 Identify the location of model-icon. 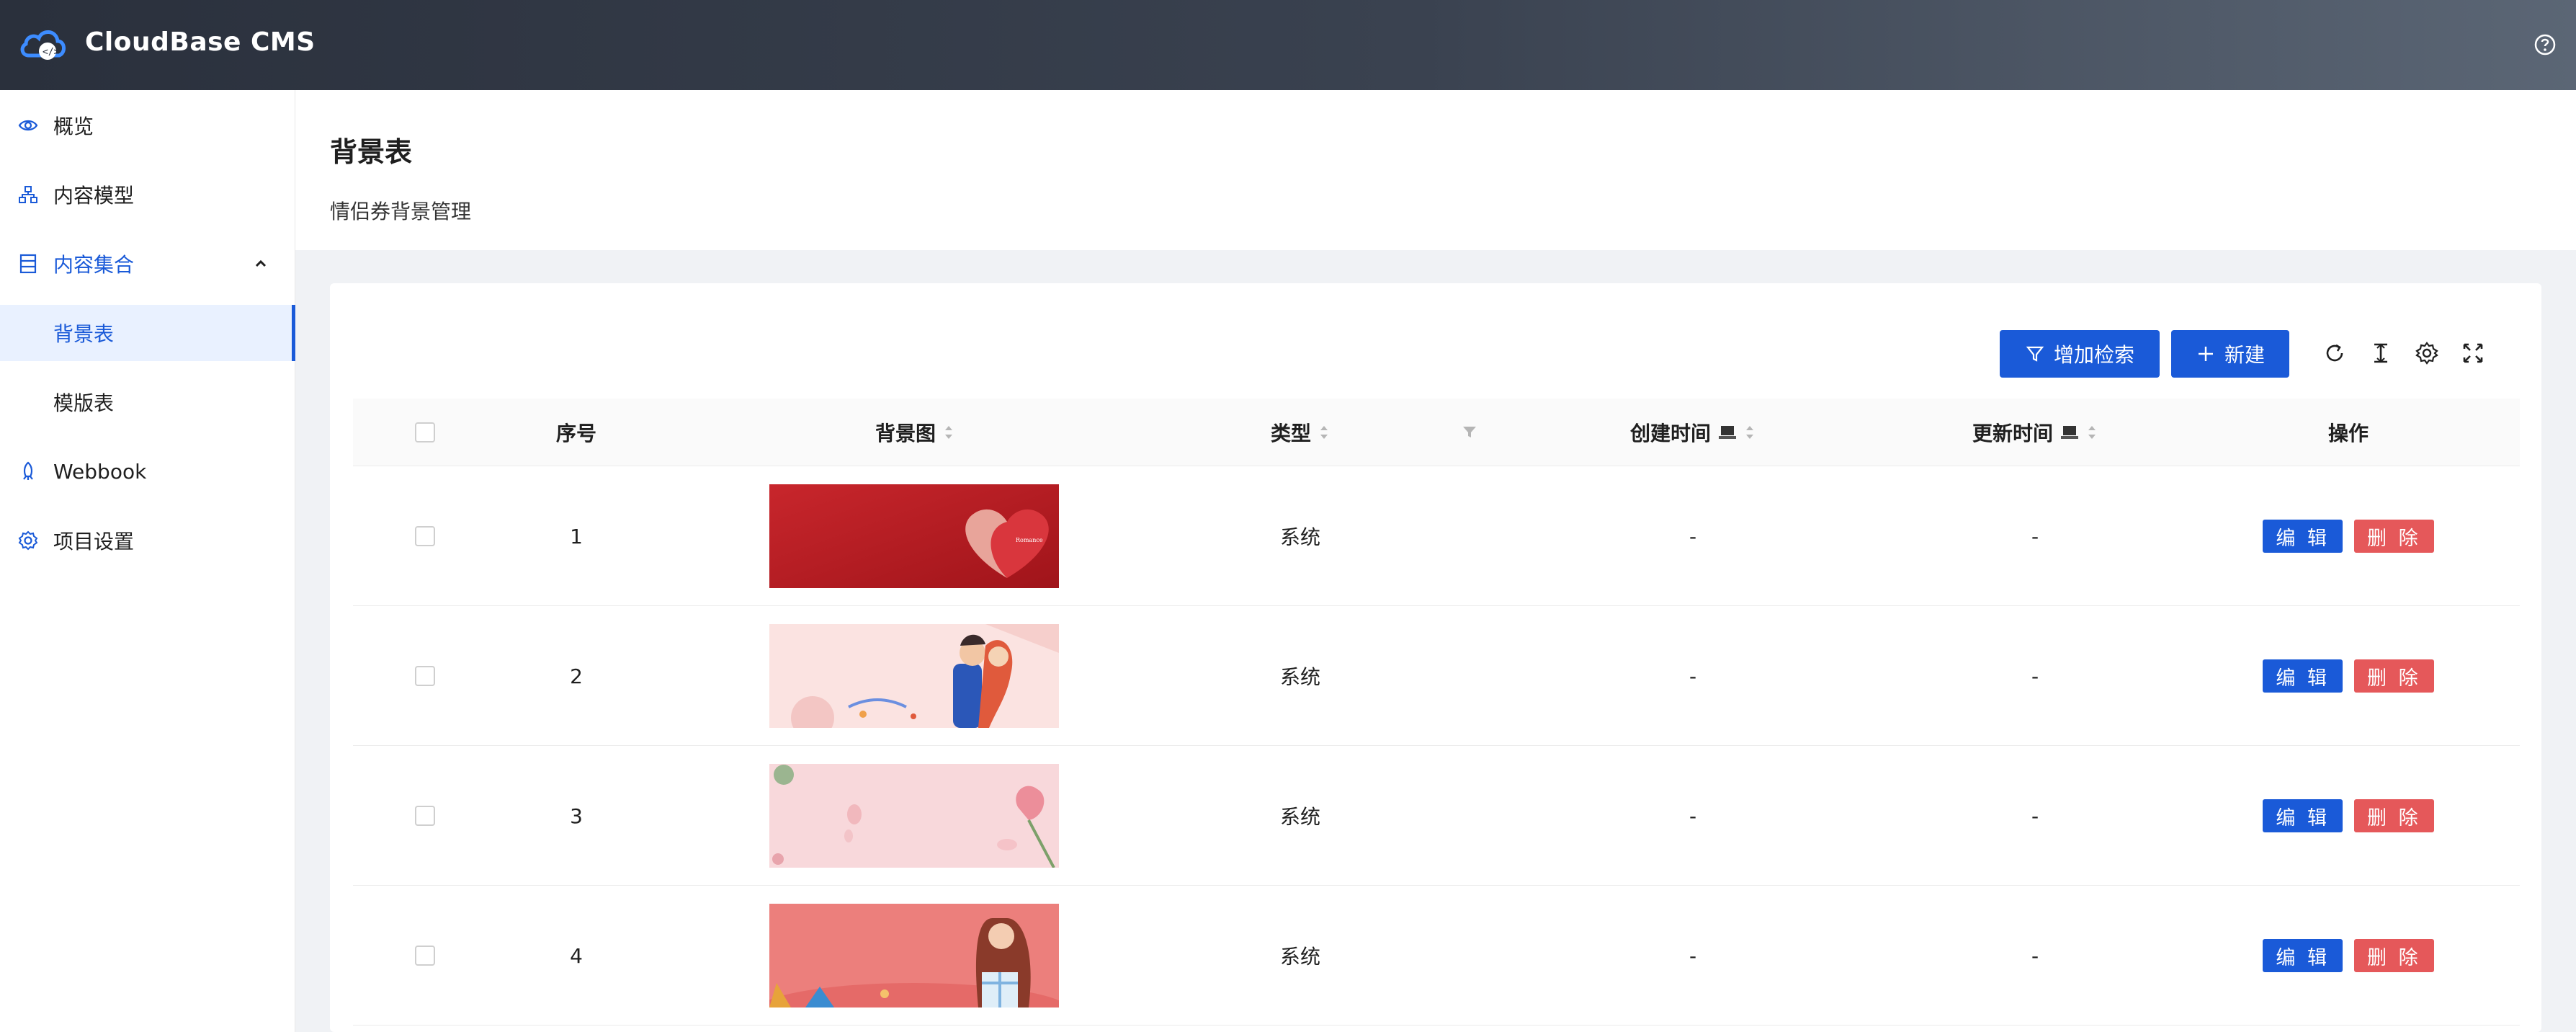
(28, 194).